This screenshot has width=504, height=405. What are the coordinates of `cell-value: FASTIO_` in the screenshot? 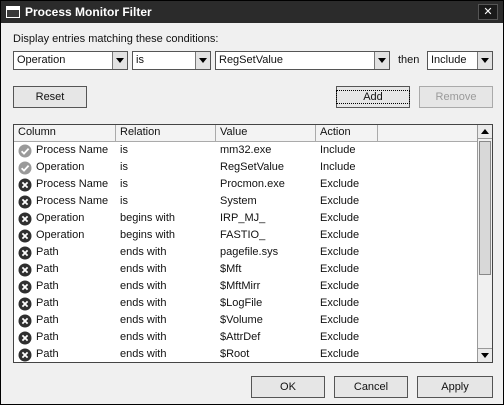 It's located at (243, 235).